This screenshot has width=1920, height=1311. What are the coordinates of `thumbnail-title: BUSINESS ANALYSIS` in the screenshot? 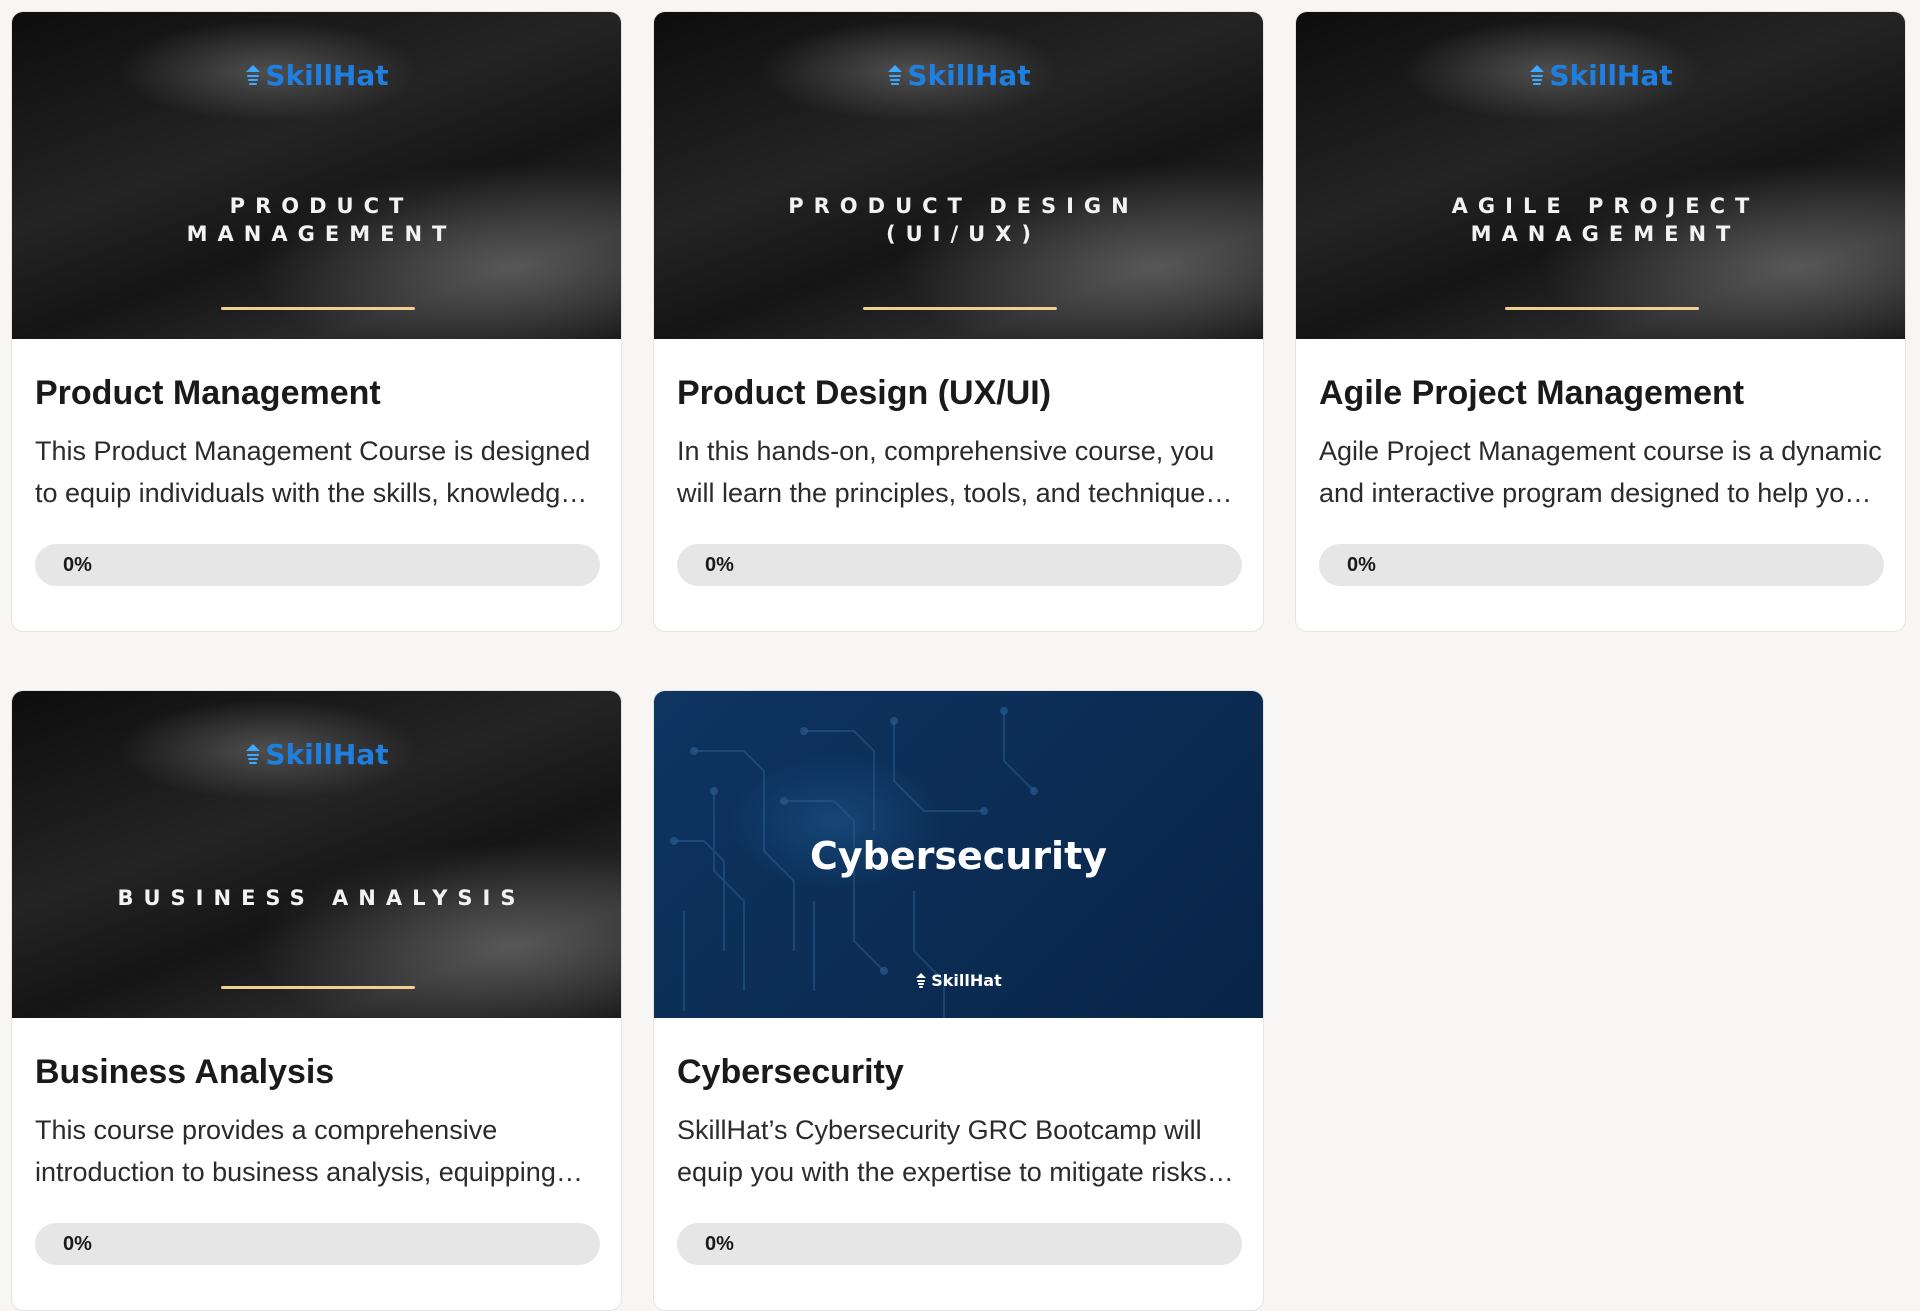 It's located at (321, 898).